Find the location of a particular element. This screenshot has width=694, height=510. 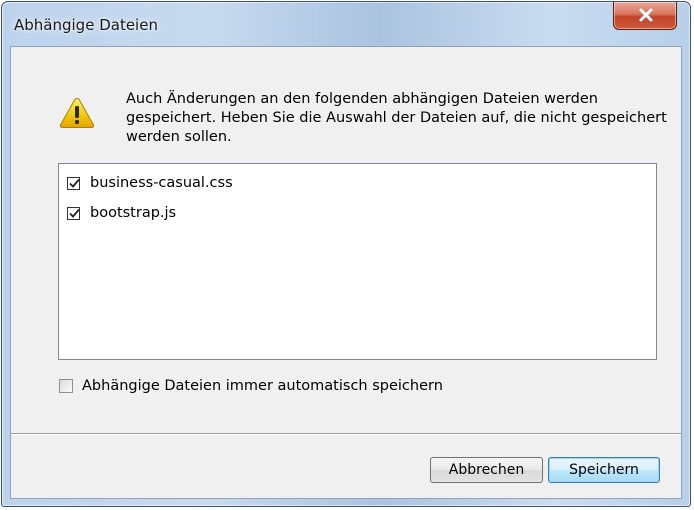

auto-save-checkbox is located at coordinates (66, 386).